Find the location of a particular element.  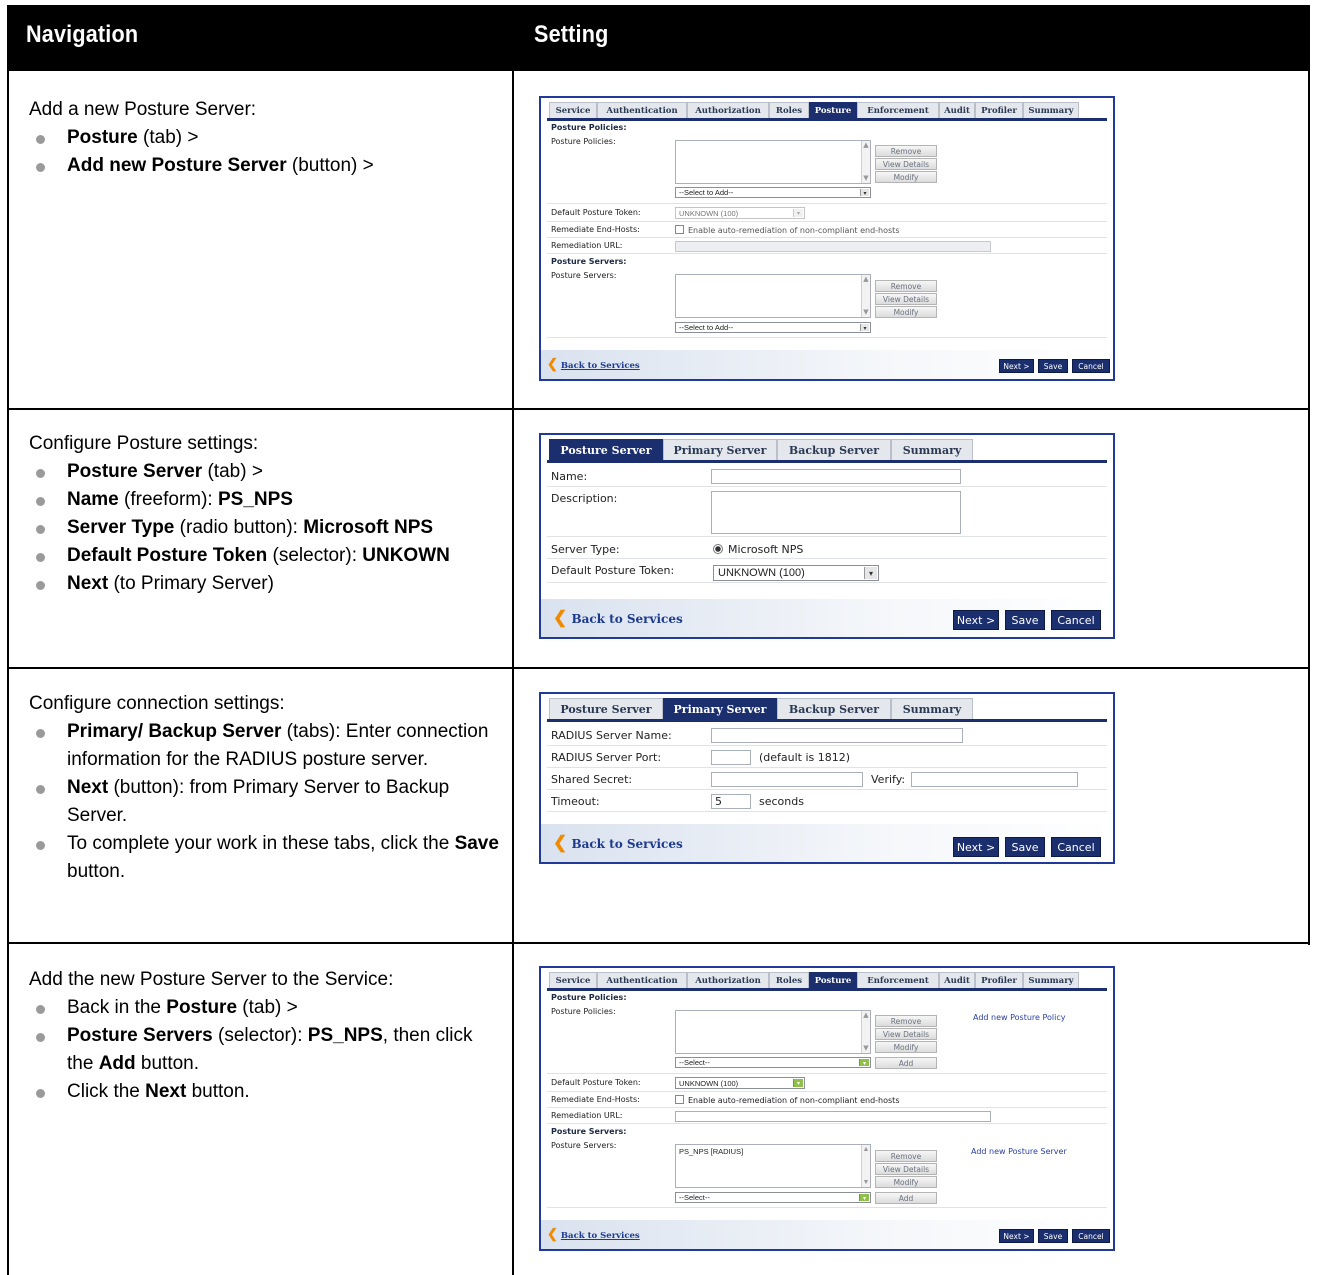

list-item: Click the Next button. is located at coordinates (264, 1092).